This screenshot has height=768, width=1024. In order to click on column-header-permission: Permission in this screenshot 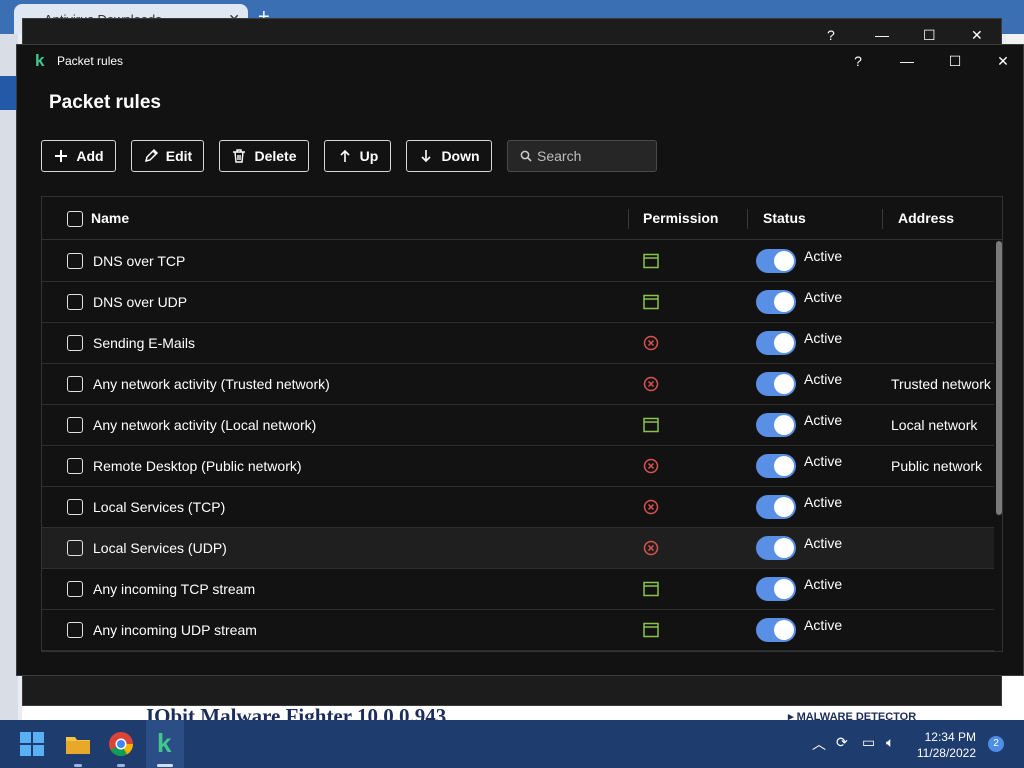, I will do `click(680, 218)`.